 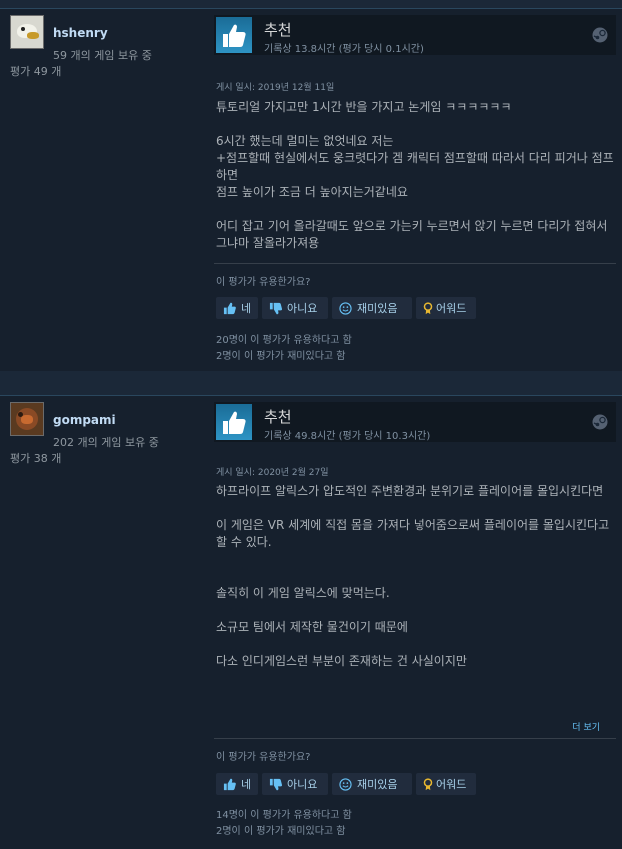 What do you see at coordinates (102, 55) in the screenshot?
I see `games-owned: 59 개의 게임 보유 중` at bounding box center [102, 55].